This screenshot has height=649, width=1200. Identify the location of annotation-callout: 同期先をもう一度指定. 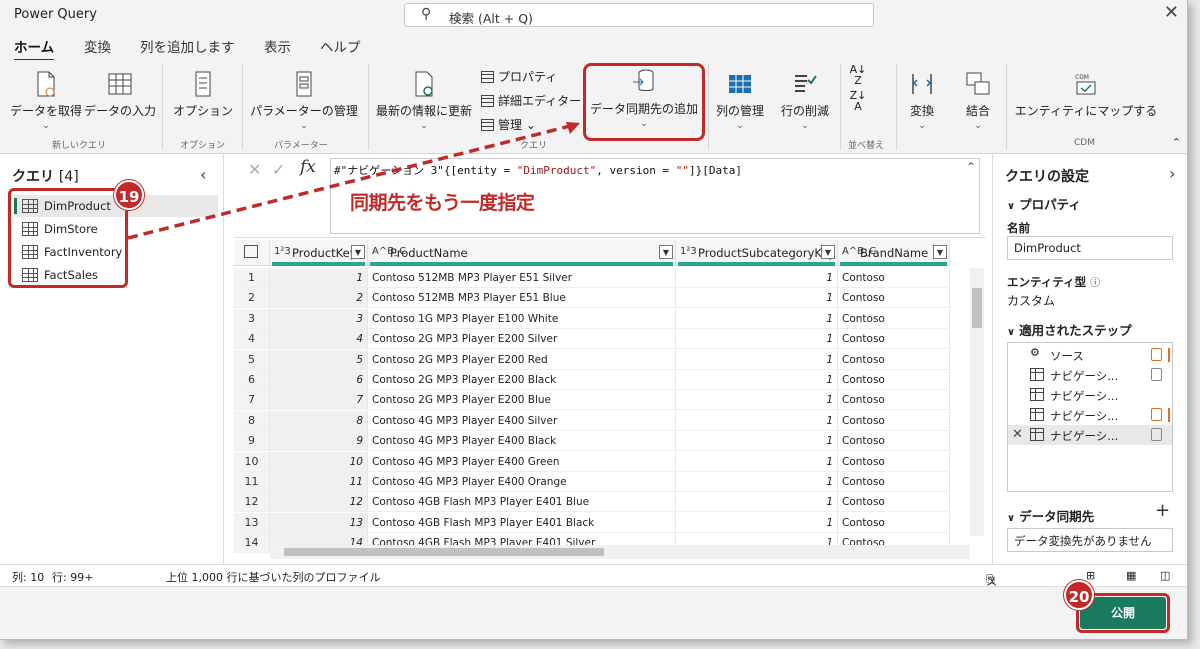
(442, 203).